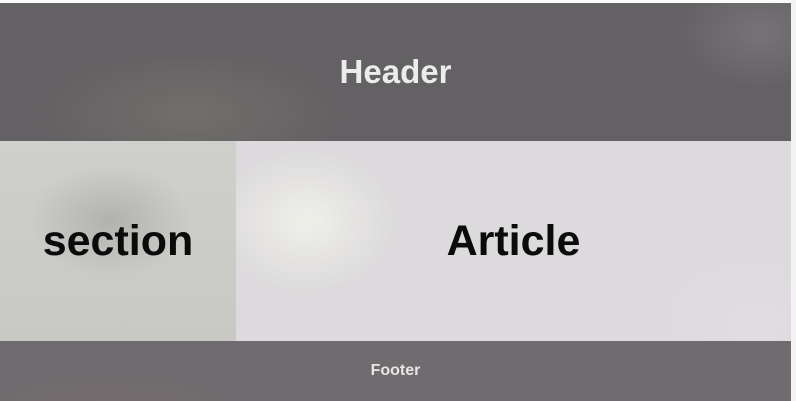  I want to click on page-footer: Footer, so click(395, 371).